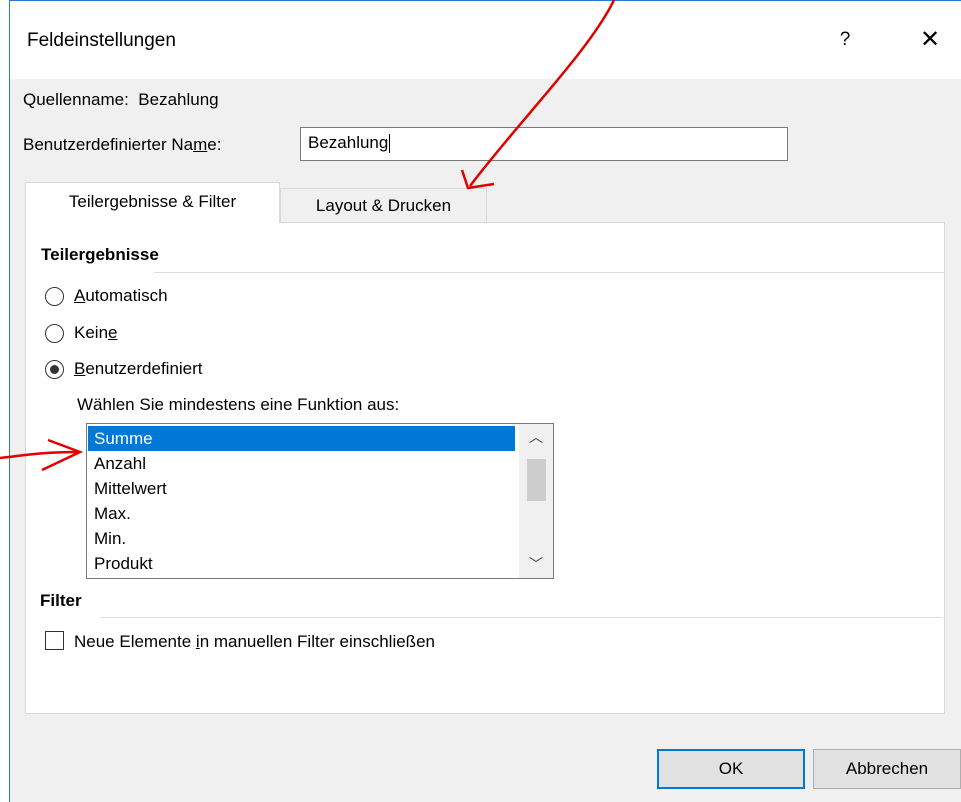  I want to click on dialog-title: Feldeinstellungen, so click(101, 40).